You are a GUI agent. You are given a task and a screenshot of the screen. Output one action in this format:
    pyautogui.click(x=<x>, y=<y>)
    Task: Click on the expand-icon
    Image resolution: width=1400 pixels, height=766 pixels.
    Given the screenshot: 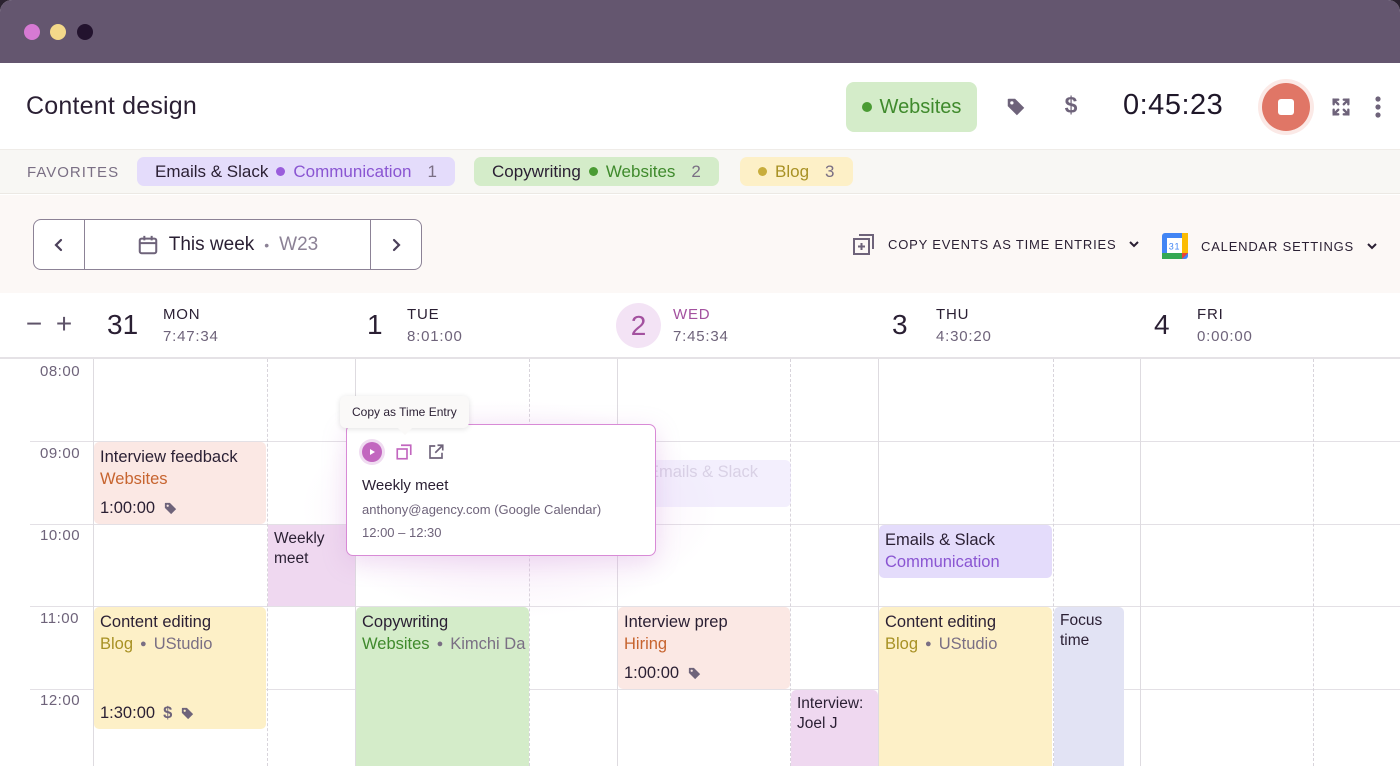 What is the action you would take?
    pyautogui.click(x=1341, y=107)
    